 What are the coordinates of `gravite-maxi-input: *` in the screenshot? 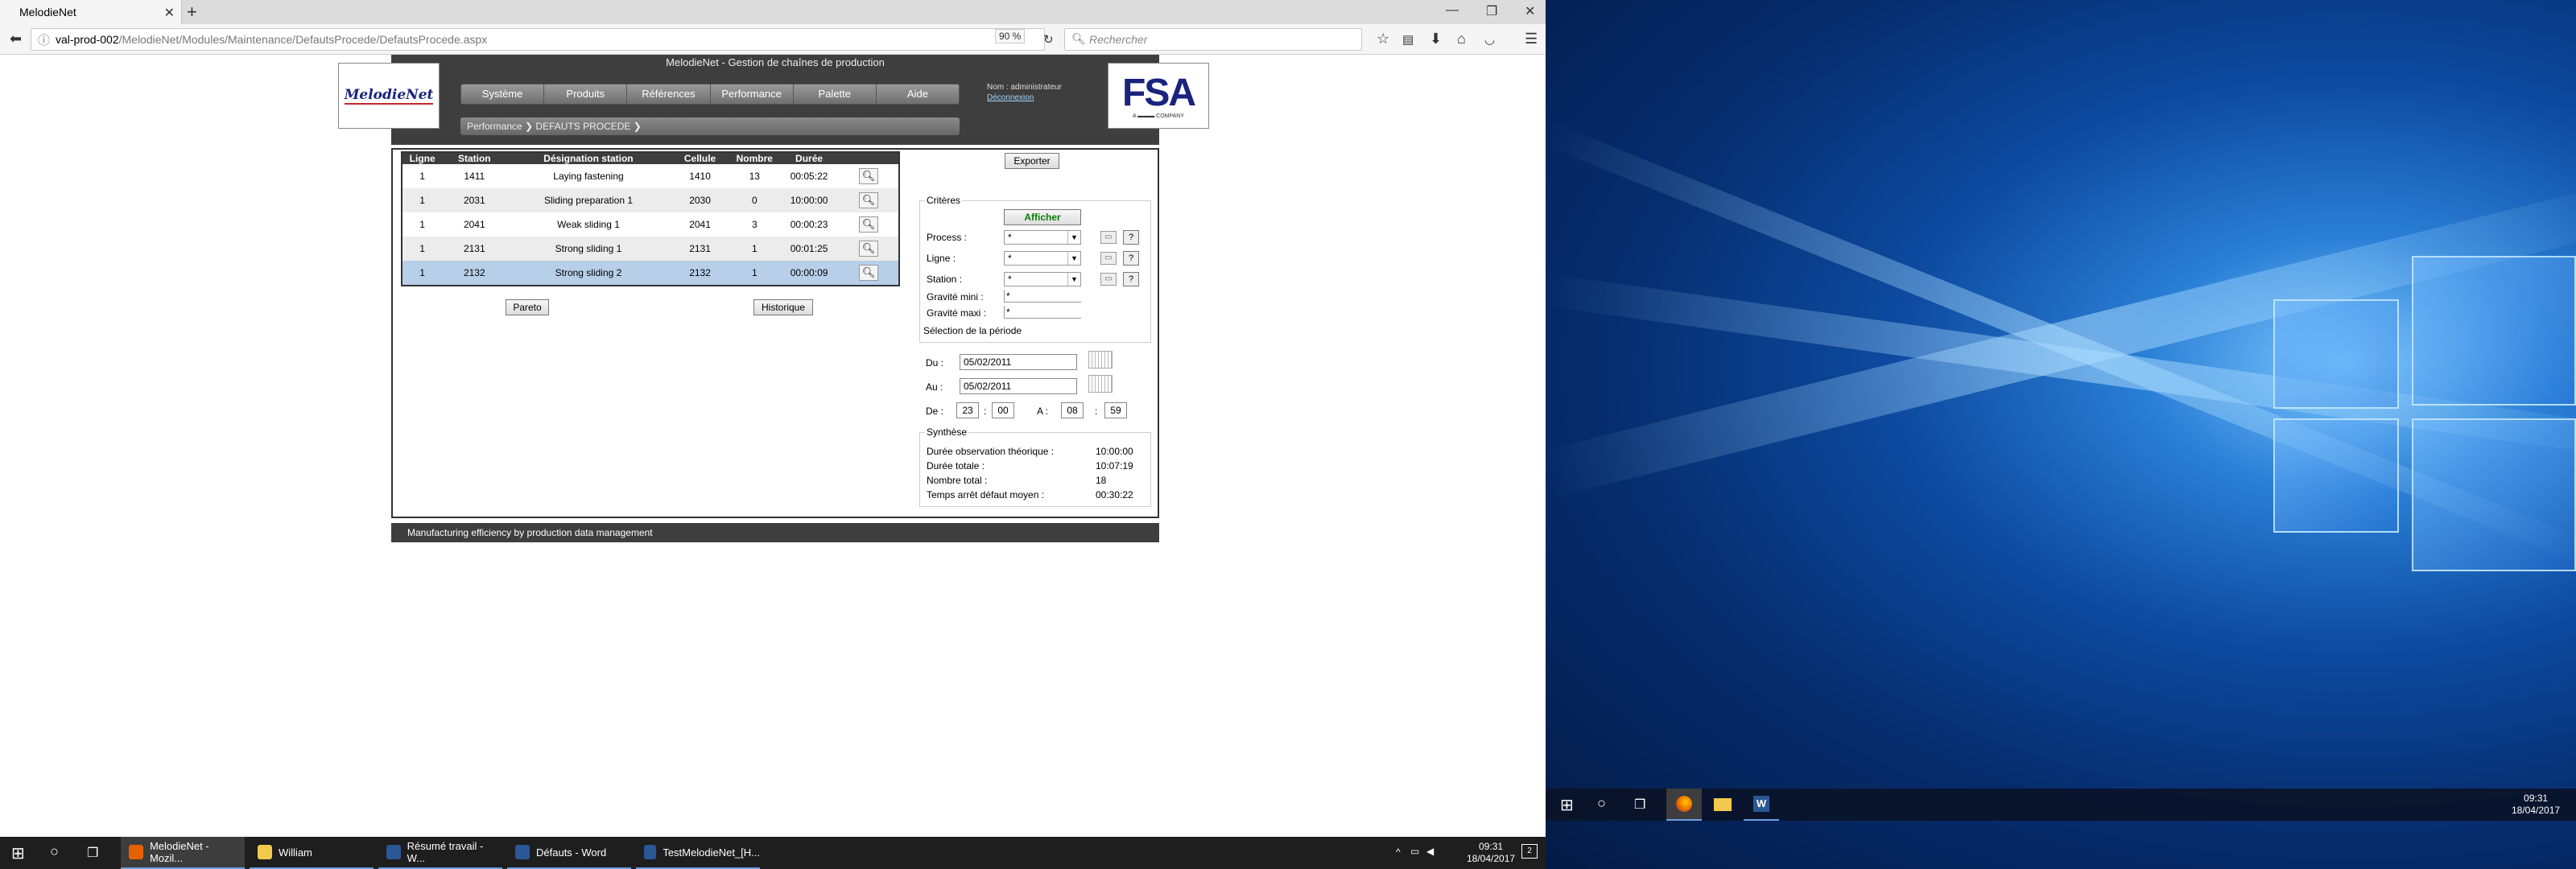 It's located at (1042, 312).